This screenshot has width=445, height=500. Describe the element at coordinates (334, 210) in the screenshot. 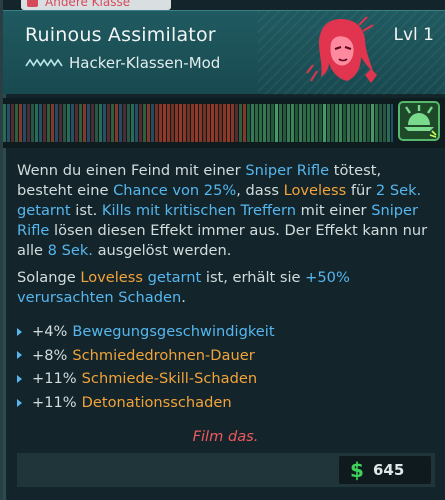

I see `description-text: mit einer` at that location.